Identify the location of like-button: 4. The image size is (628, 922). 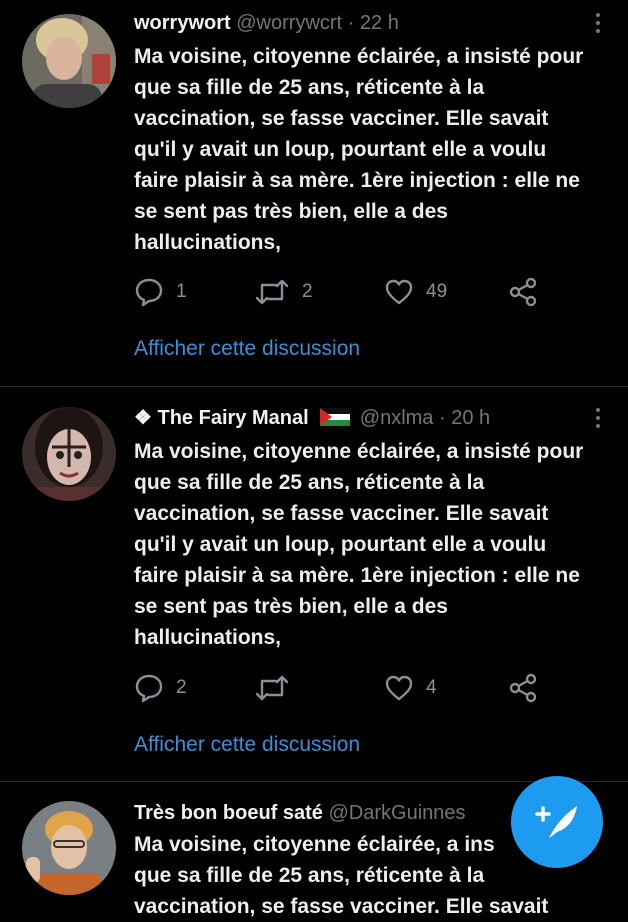
(410, 688).